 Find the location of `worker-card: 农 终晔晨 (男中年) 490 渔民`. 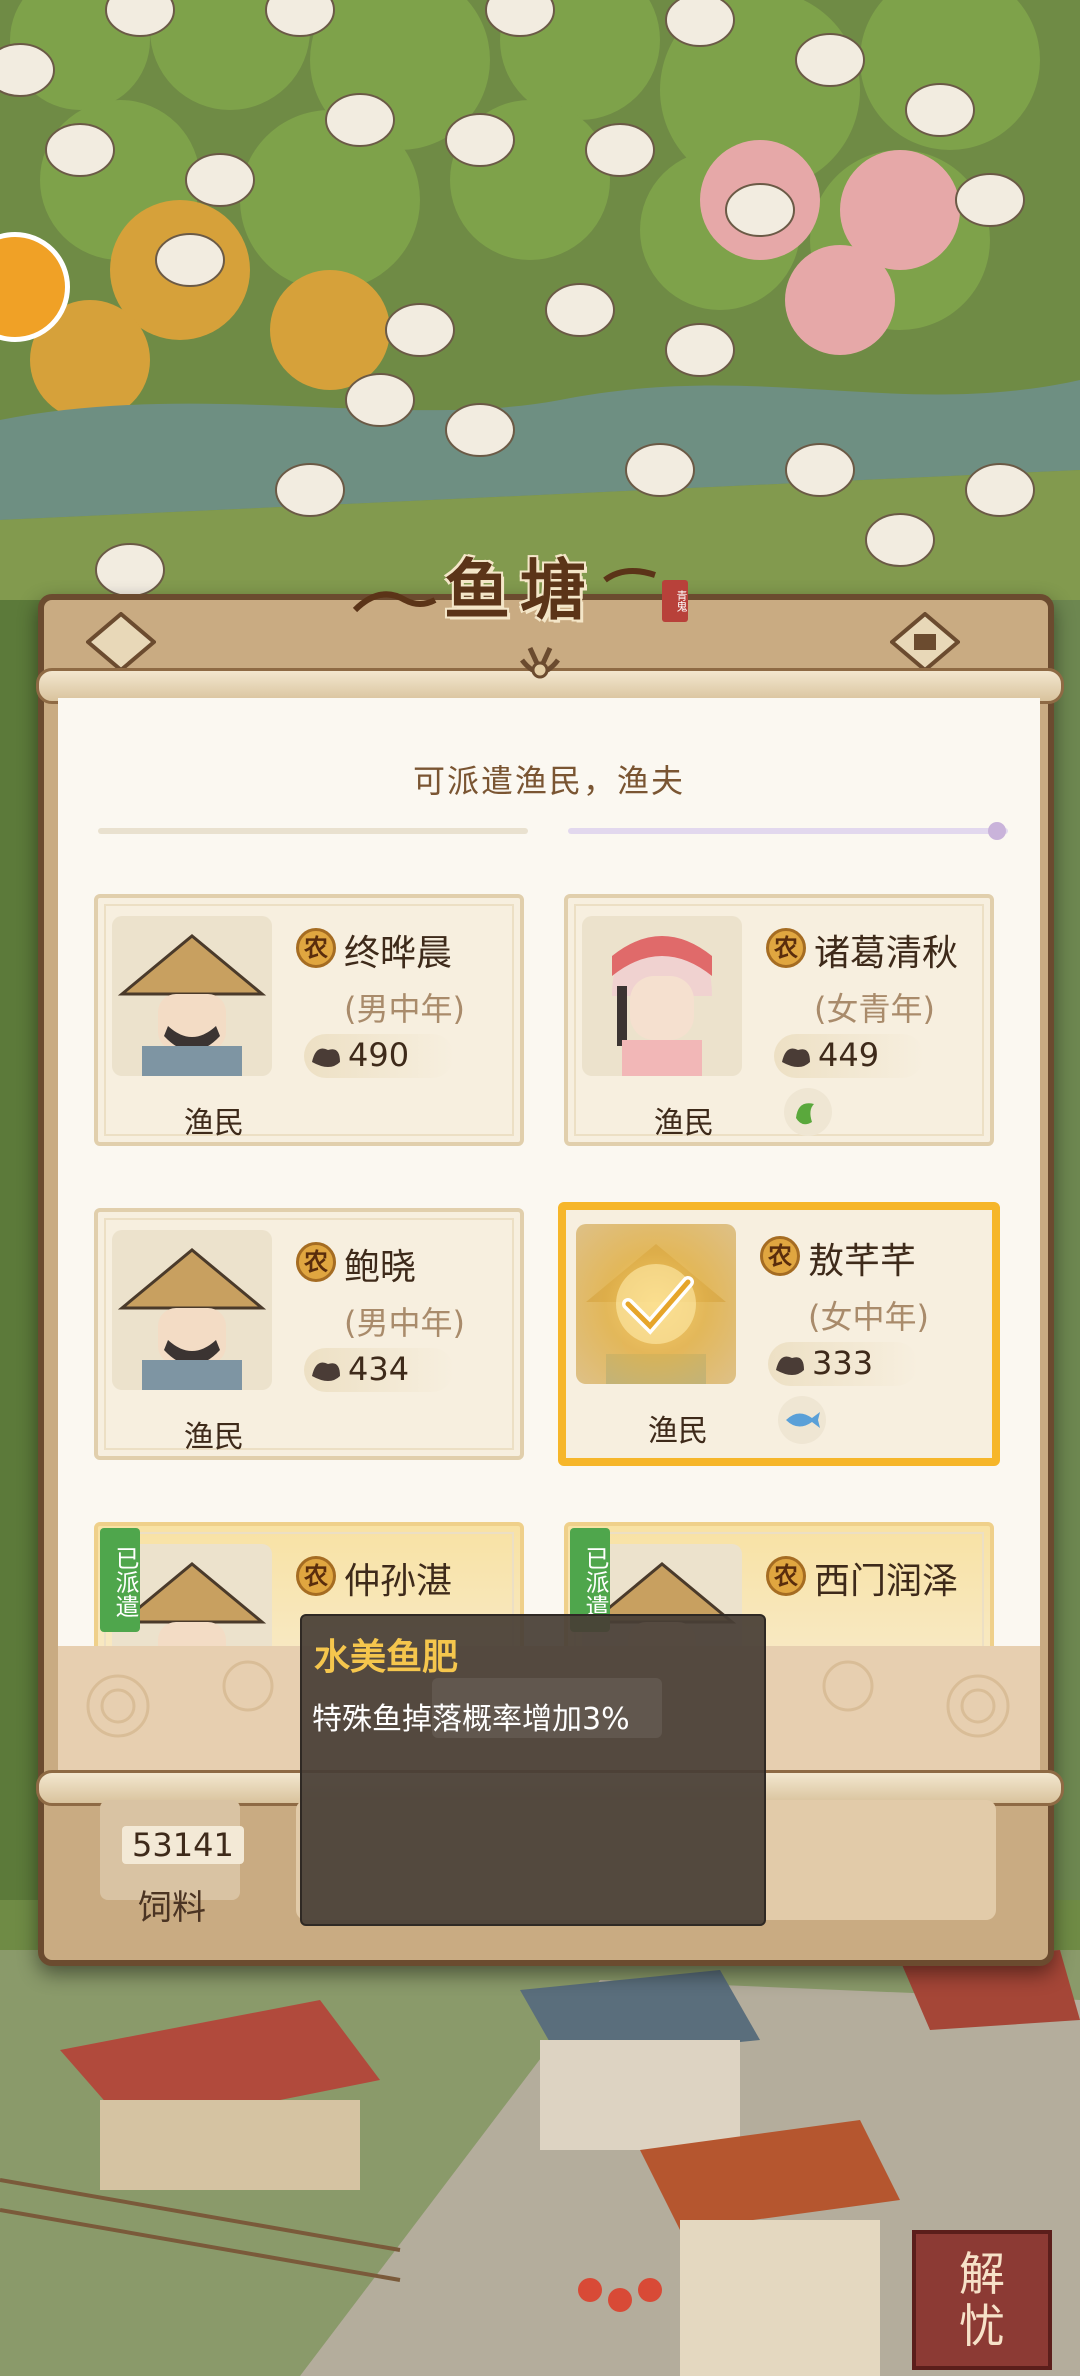

worker-card: 农 终晔晨 (男中年) 490 渔民 is located at coordinates (309, 1020).